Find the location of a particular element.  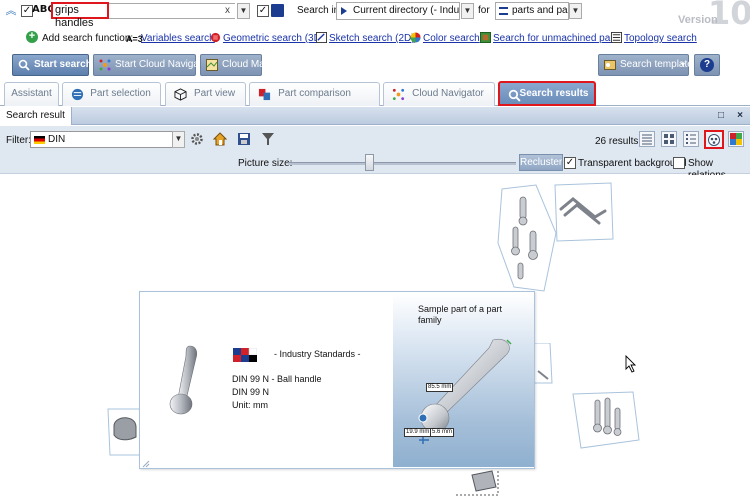

picture-size-slider-thumb is located at coordinates (369, 162).